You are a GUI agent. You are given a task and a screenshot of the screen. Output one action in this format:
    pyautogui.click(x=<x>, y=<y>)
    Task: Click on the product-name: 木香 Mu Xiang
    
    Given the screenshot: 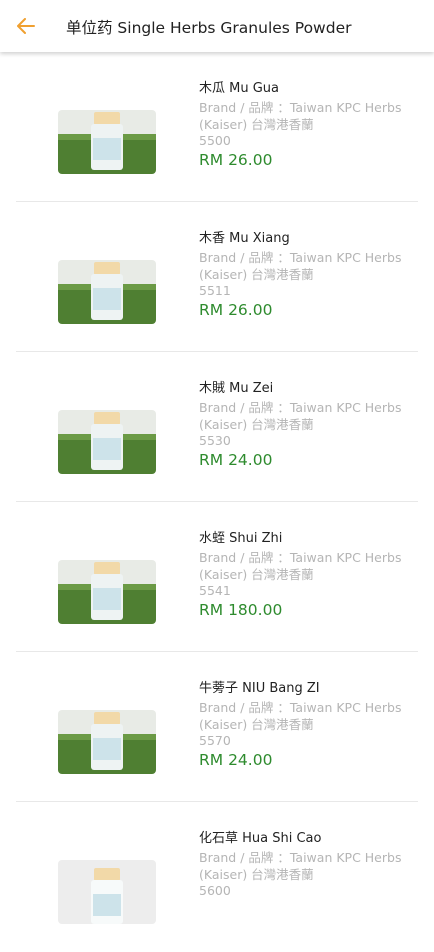 What is the action you would take?
    pyautogui.click(x=244, y=238)
    